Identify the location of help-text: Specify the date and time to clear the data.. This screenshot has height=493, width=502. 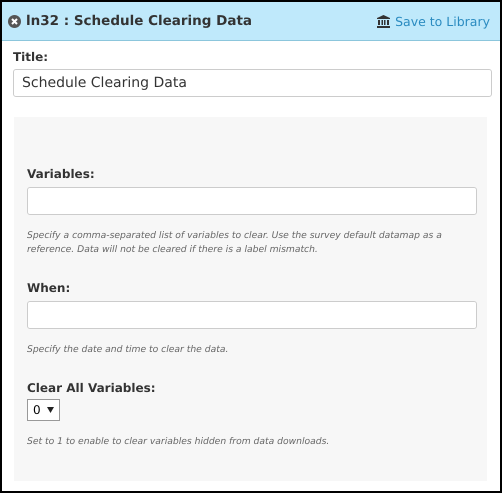
(128, 350).